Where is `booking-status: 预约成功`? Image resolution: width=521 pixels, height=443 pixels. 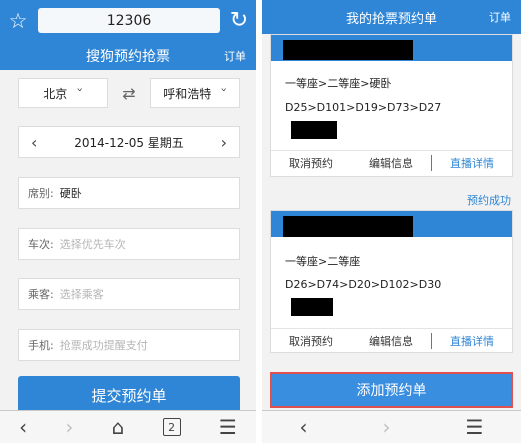 booking-status: 预约成功 is located at coordinates (489, 200).